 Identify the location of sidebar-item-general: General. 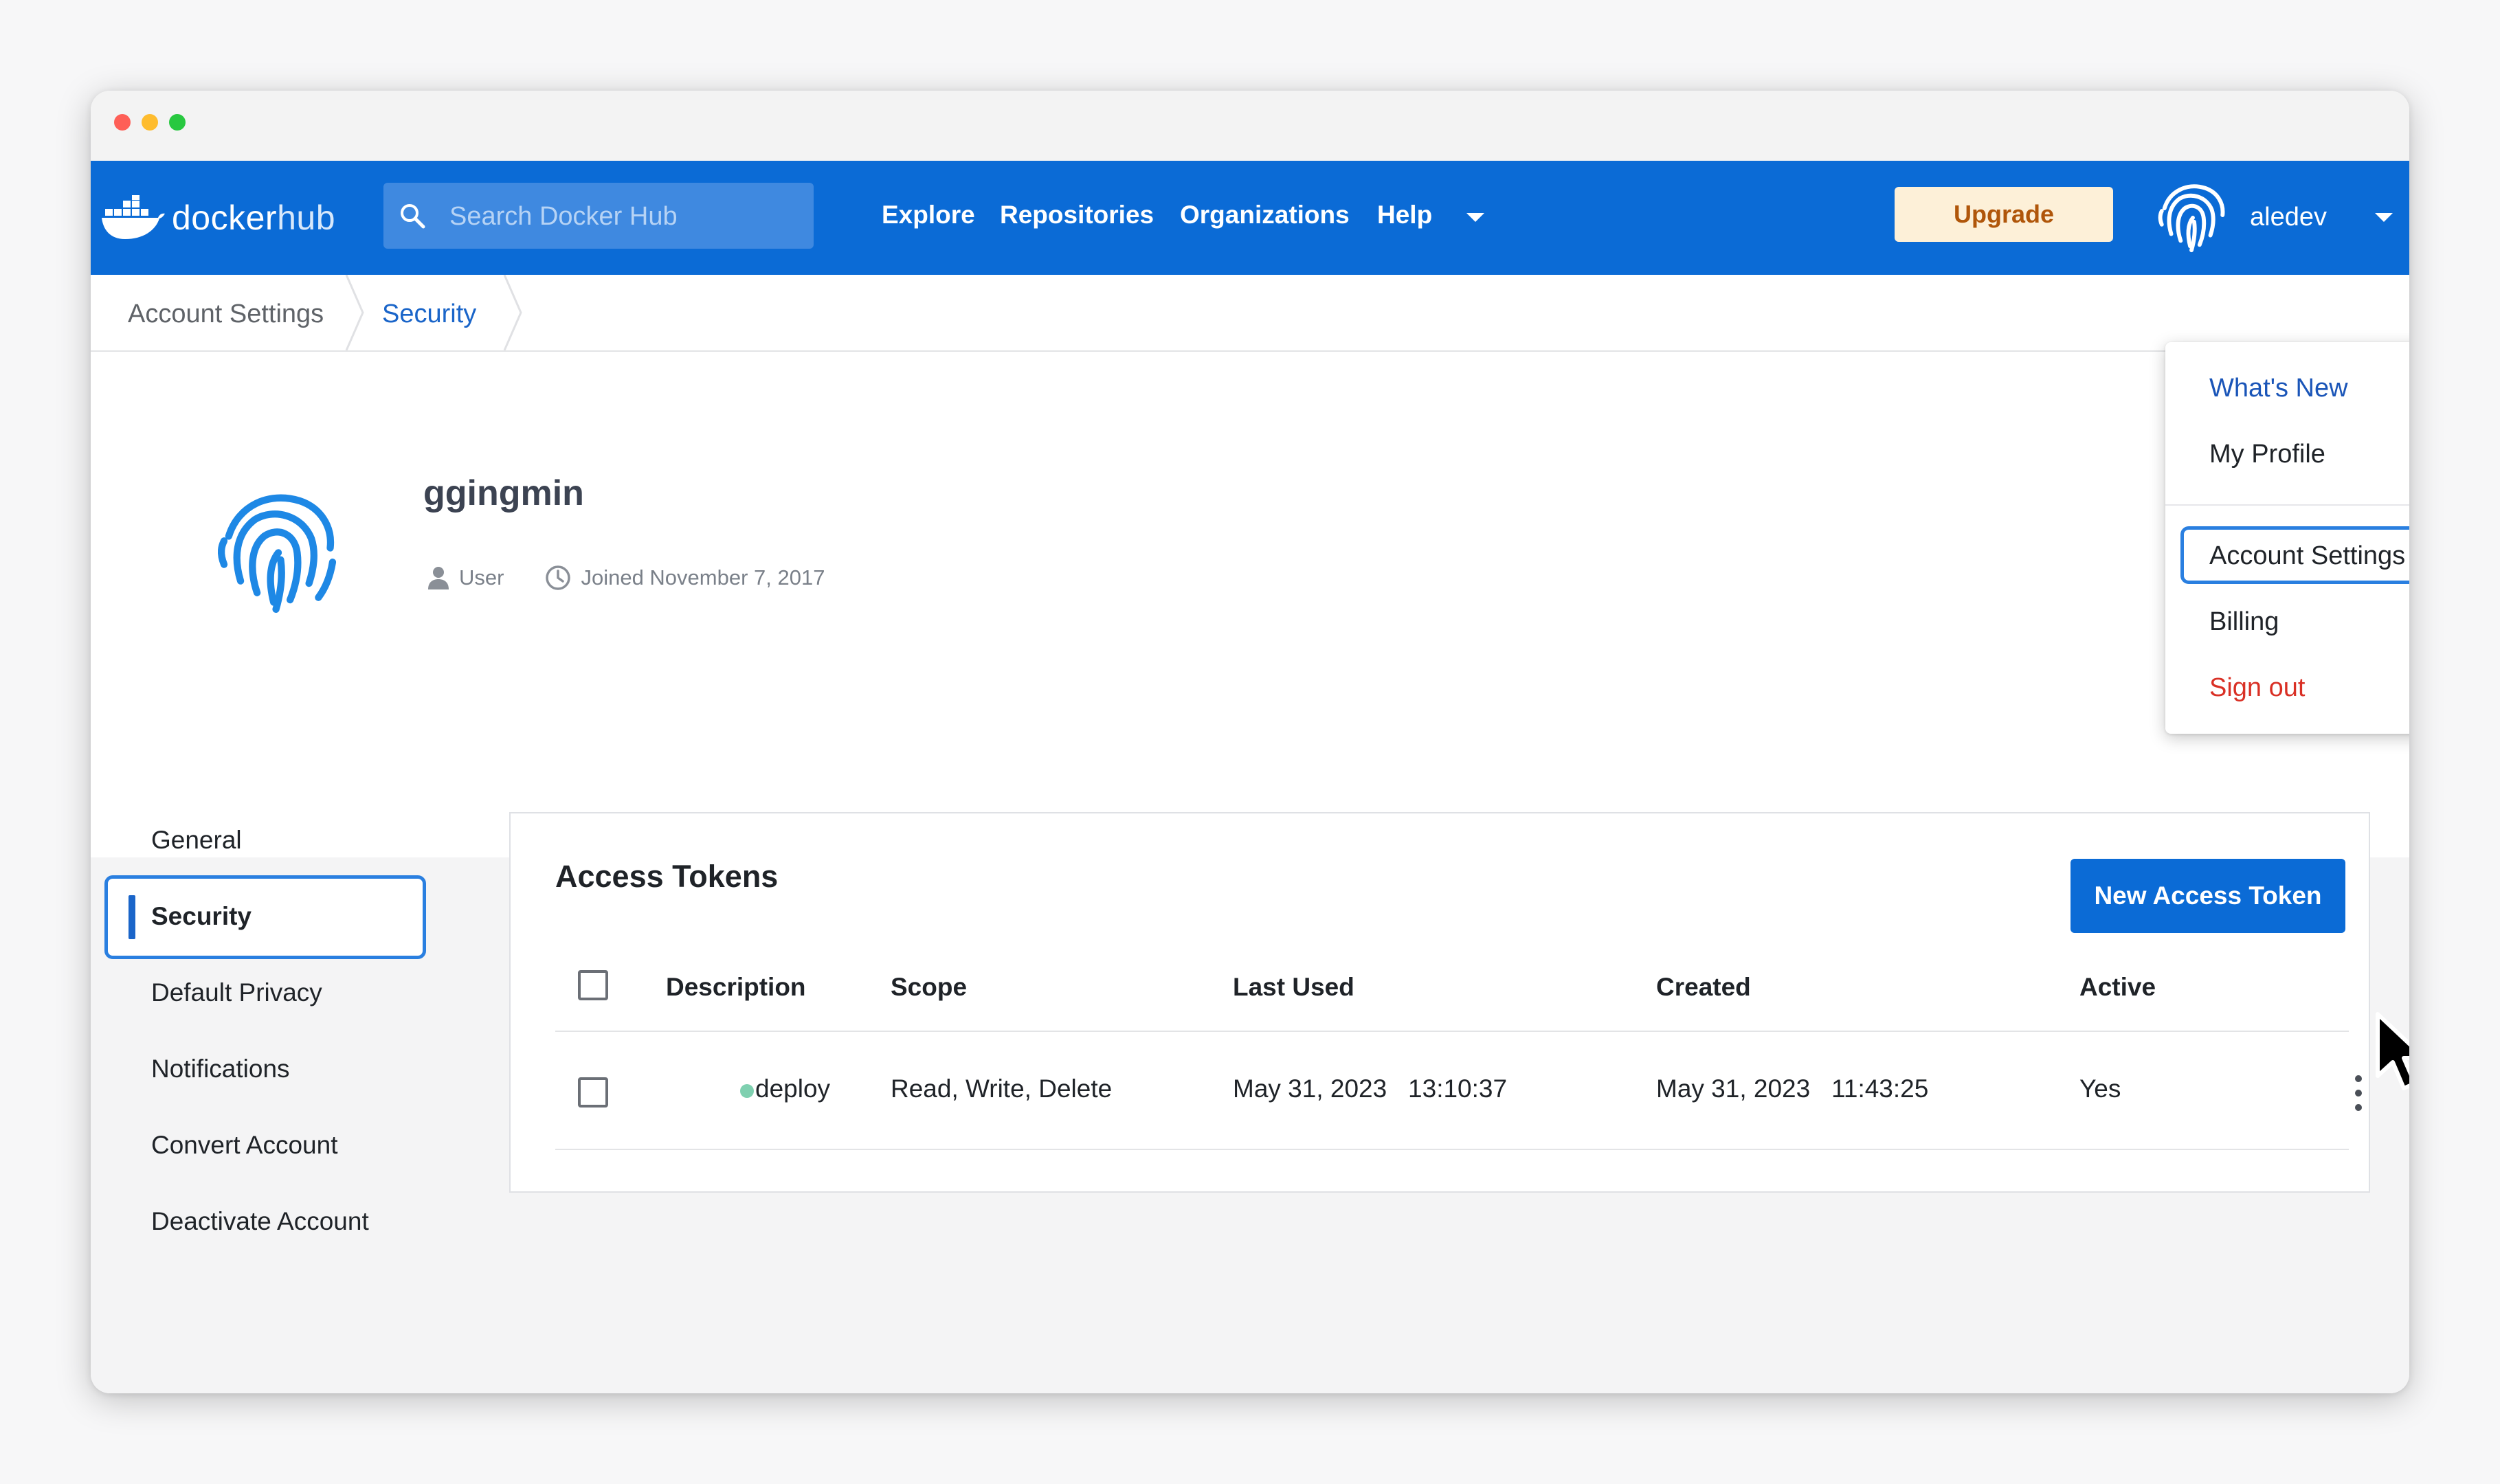
(196, 840).